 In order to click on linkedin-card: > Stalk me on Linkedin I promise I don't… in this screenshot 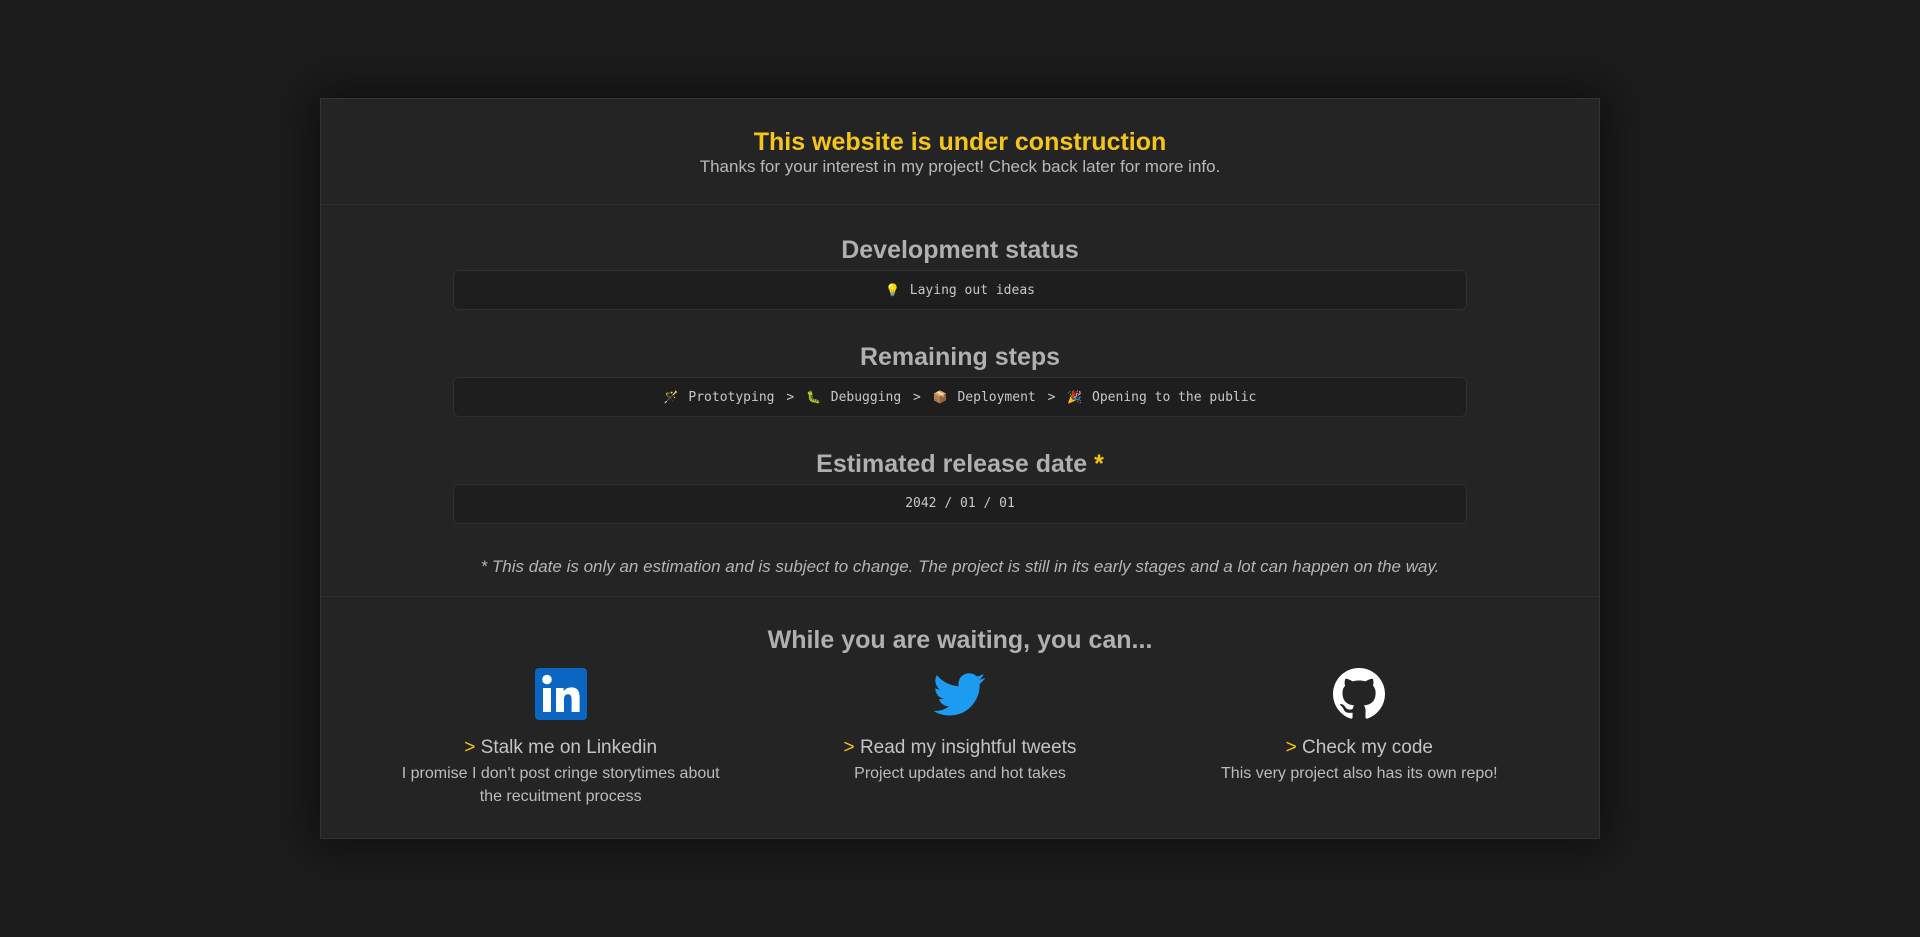, I will do `click(560, 738)`.